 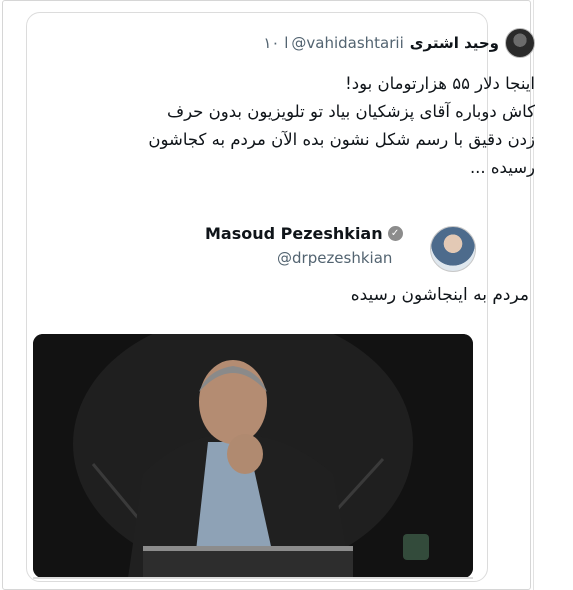 I want to click on quoted-author-name-row: Masoud Pezeshkian ✓, so click(x=304, y=233).